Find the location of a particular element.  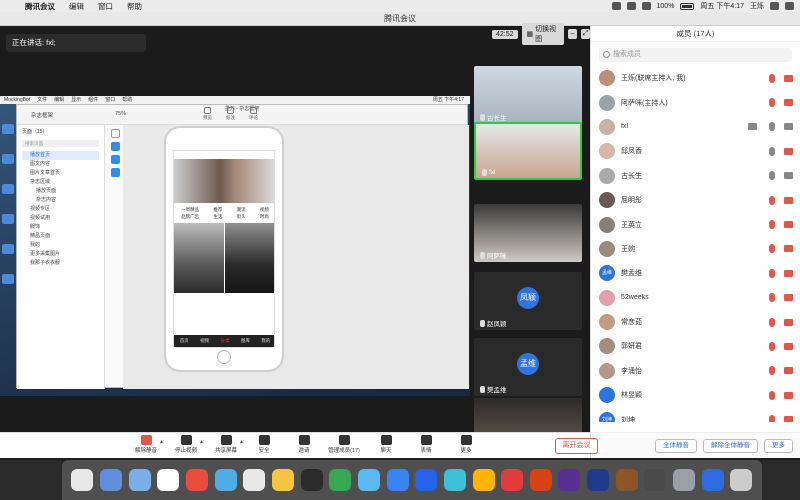

participant-row: 古长生 is located at coordinates (695, 176).